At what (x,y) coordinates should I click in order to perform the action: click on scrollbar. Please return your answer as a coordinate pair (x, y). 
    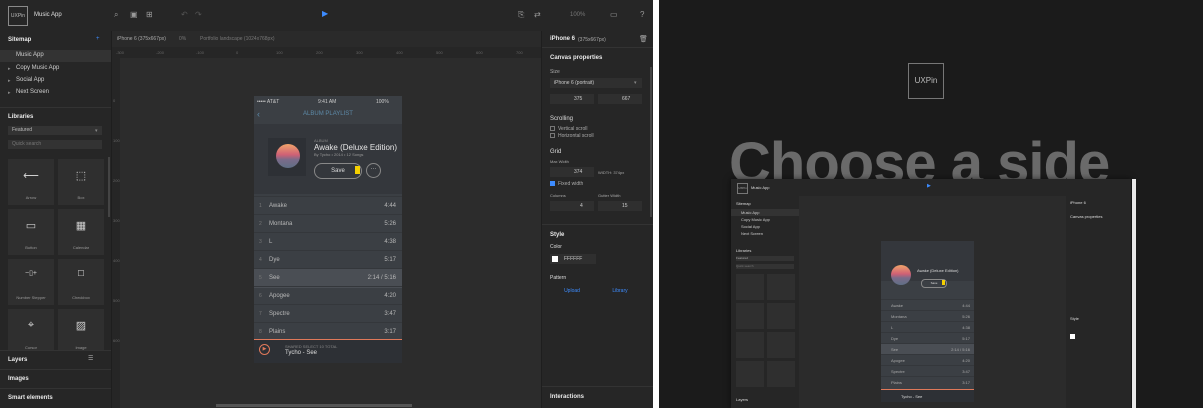
    Looking at the image, I should click on (109, 187).